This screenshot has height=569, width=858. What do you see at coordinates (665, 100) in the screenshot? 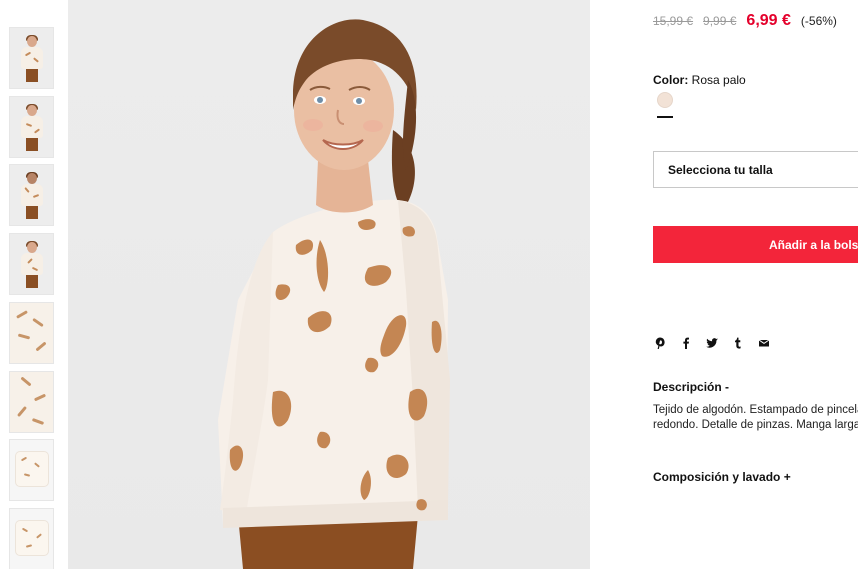
I see `color-swatch-rosa-palo` at bounding box center [665, 100].